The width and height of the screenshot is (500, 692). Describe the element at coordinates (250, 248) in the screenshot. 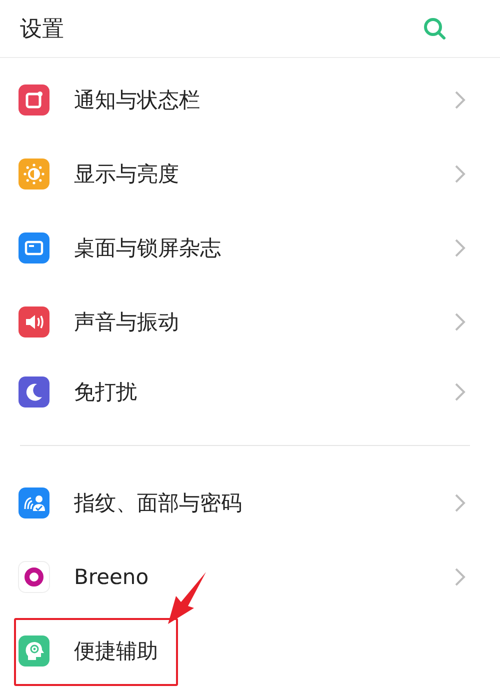

I see `settings-item: 桌面与锁屏杂志` at that location.